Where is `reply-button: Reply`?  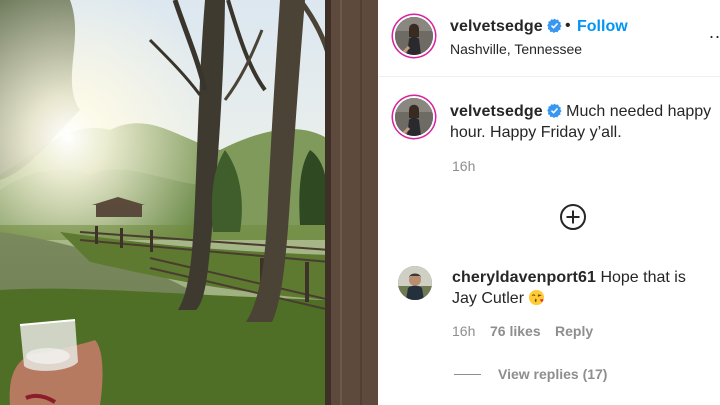
reply-button: Reply is located at coordinates (574, 331).